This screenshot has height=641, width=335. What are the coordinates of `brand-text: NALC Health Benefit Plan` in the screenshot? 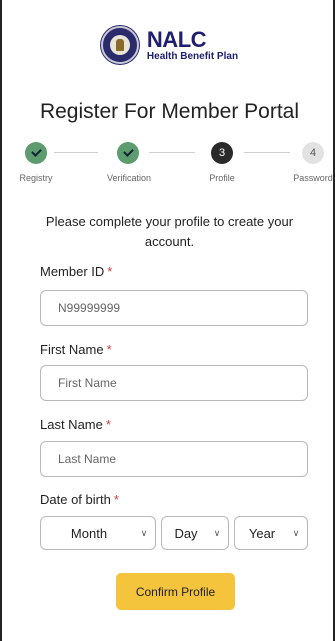 It's located at (192, 44).